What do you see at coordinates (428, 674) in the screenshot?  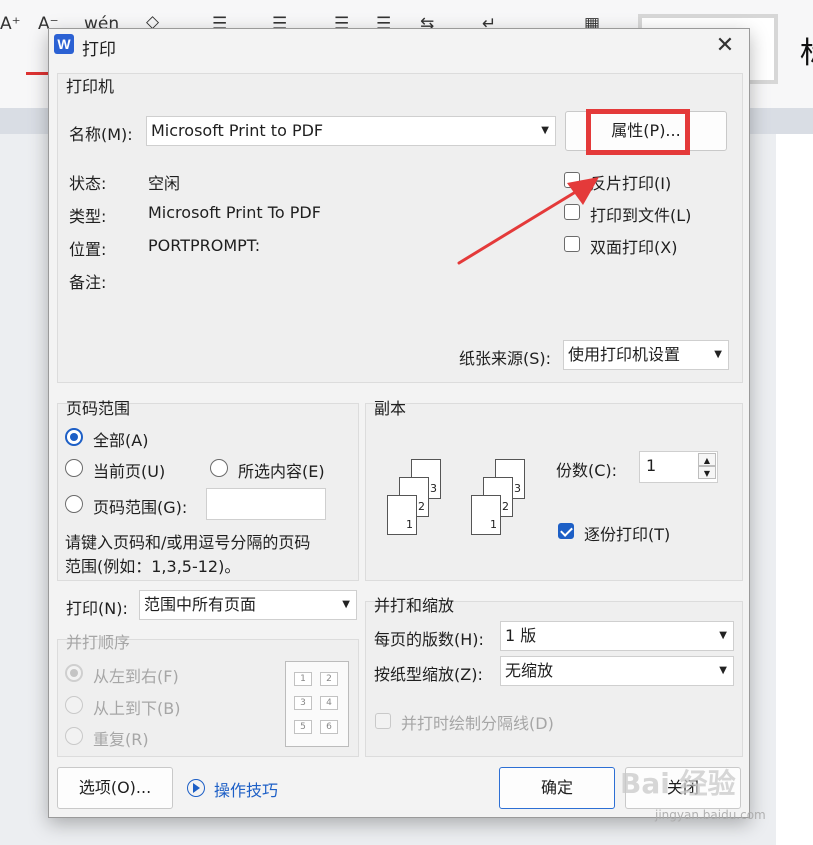 I see `scale-label: 按纸型缩放(Z):` at bounding box center [428, 674].